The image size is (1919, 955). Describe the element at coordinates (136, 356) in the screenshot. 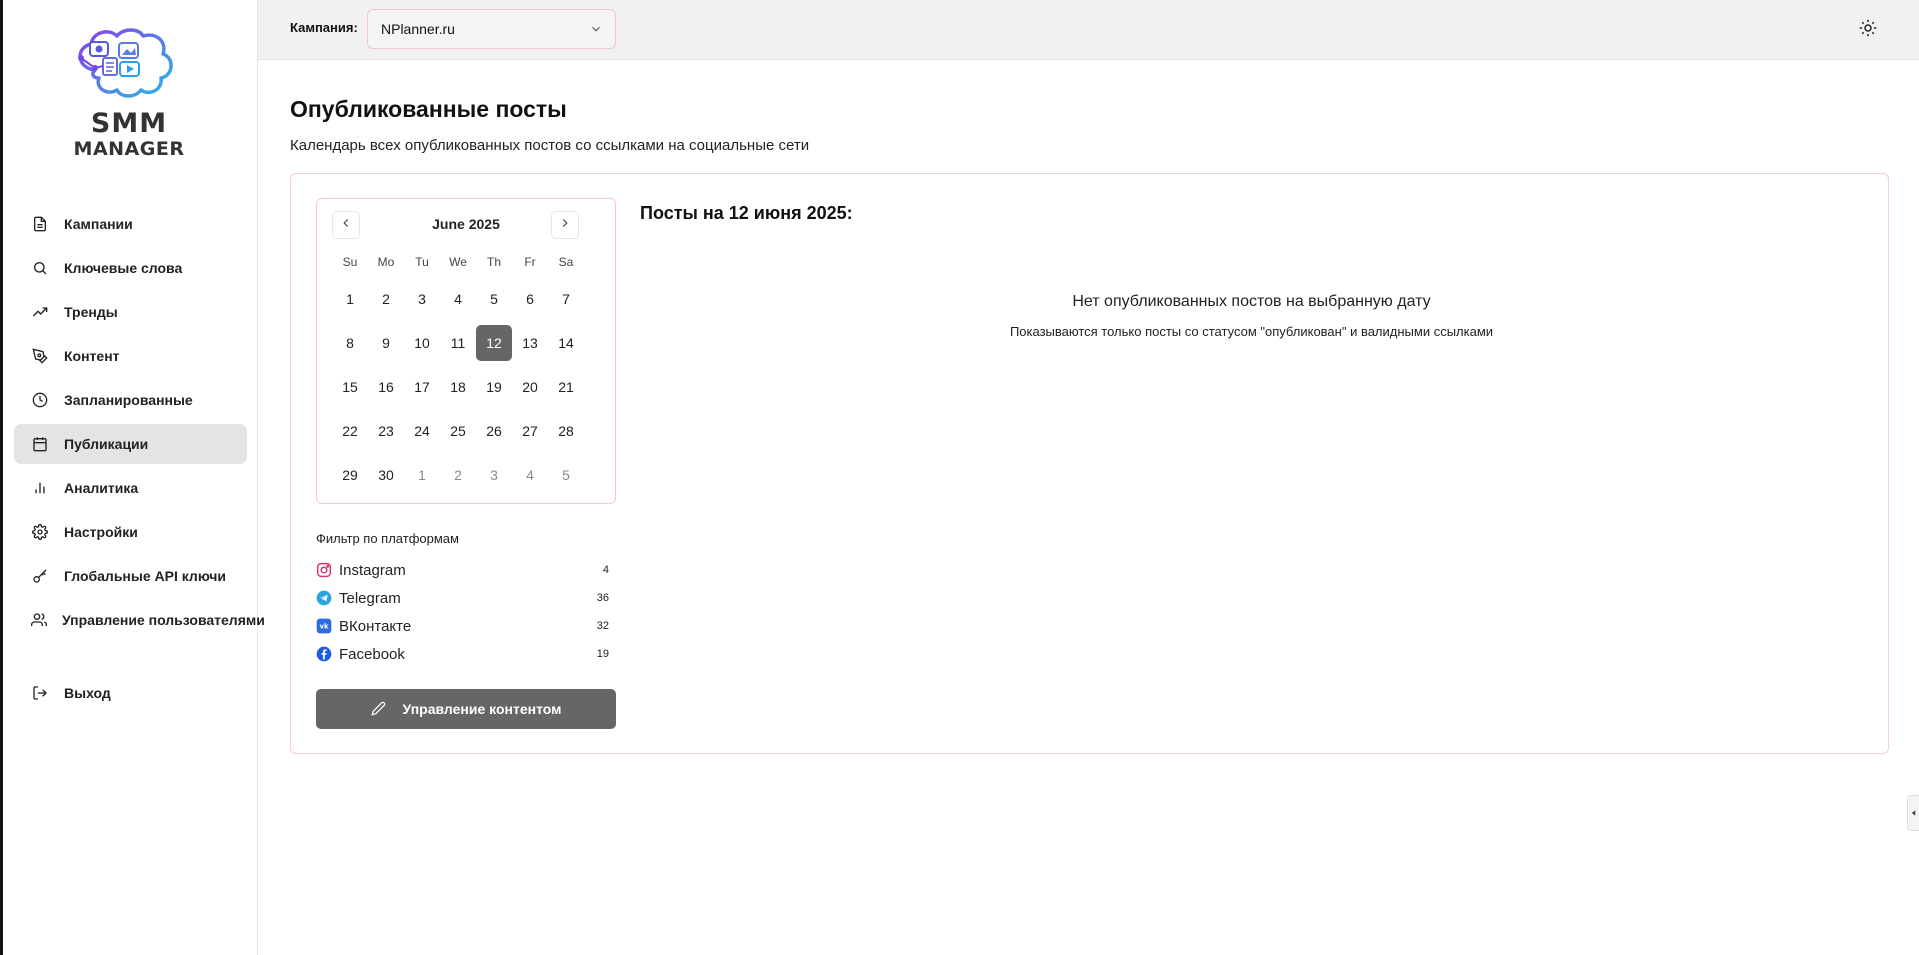

I see `sidebar-item-content: Контент` at that location.